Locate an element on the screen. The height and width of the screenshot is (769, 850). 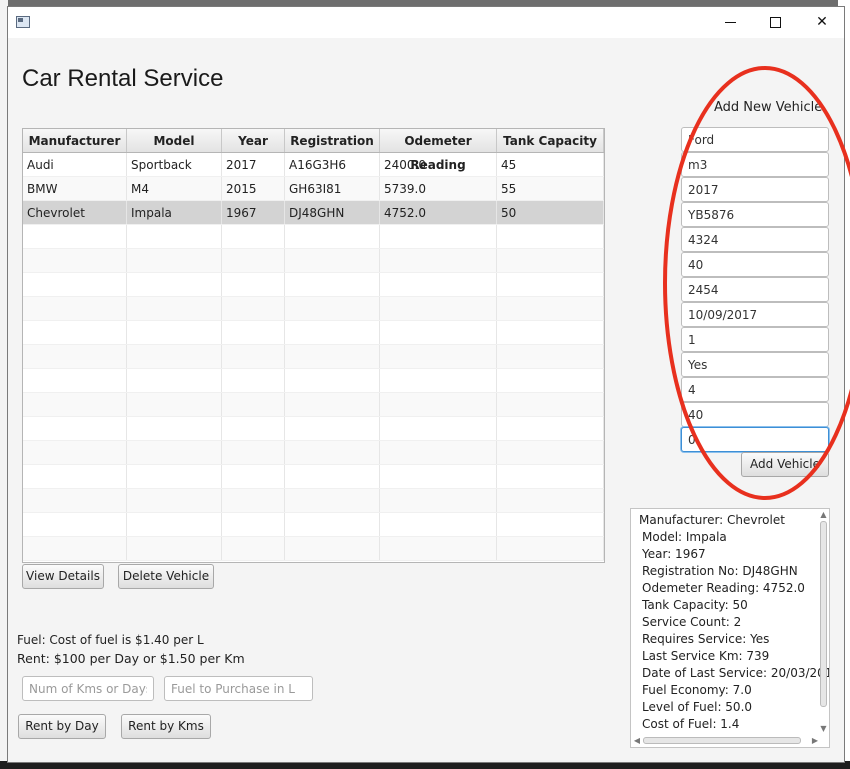
table-row: BMW M4 2015 GH63I81 5739.0 55 is located at coordinates (313, 189).